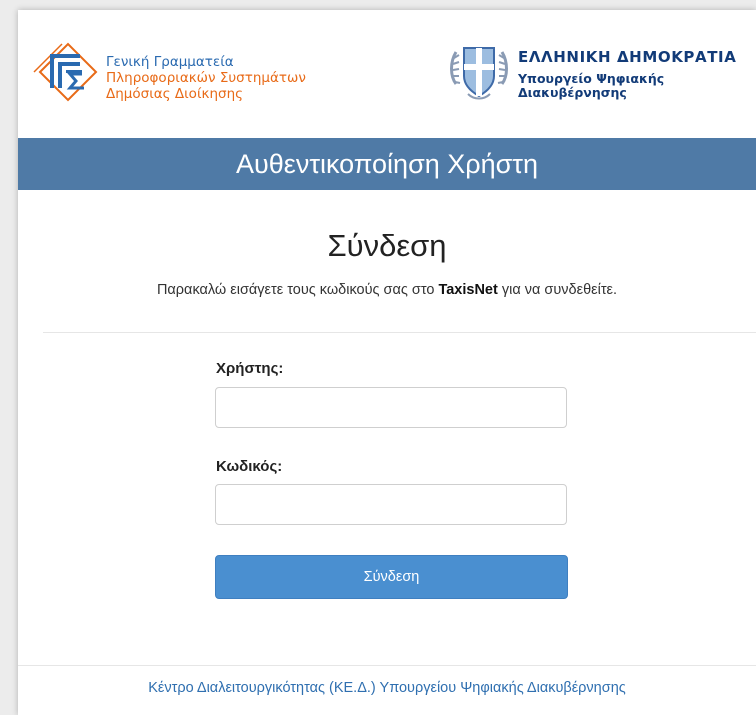 The height and width of the screenshot is (715, 756). I want to click on taxisnet-brand: TaxisNet, so click(468, 290).